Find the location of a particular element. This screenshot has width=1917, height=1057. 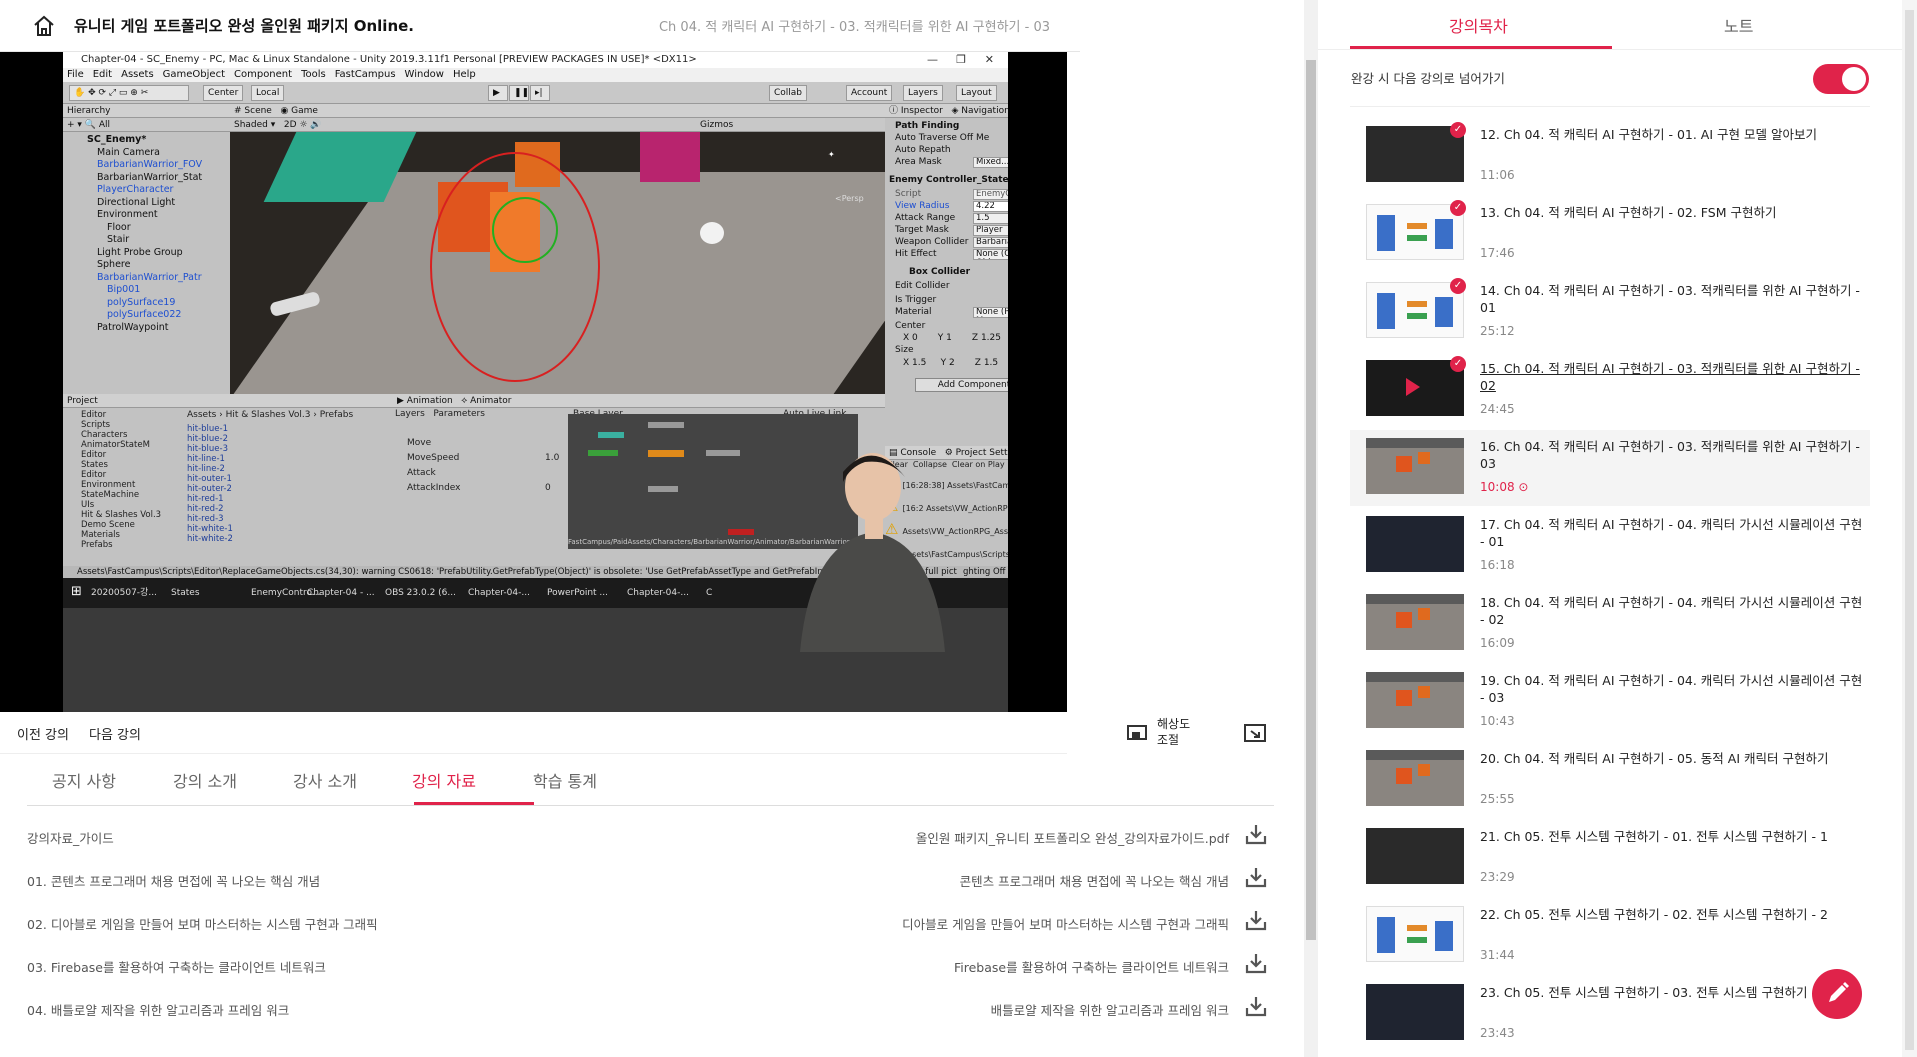

toggle-knob is located at coordinates (1854, 79).